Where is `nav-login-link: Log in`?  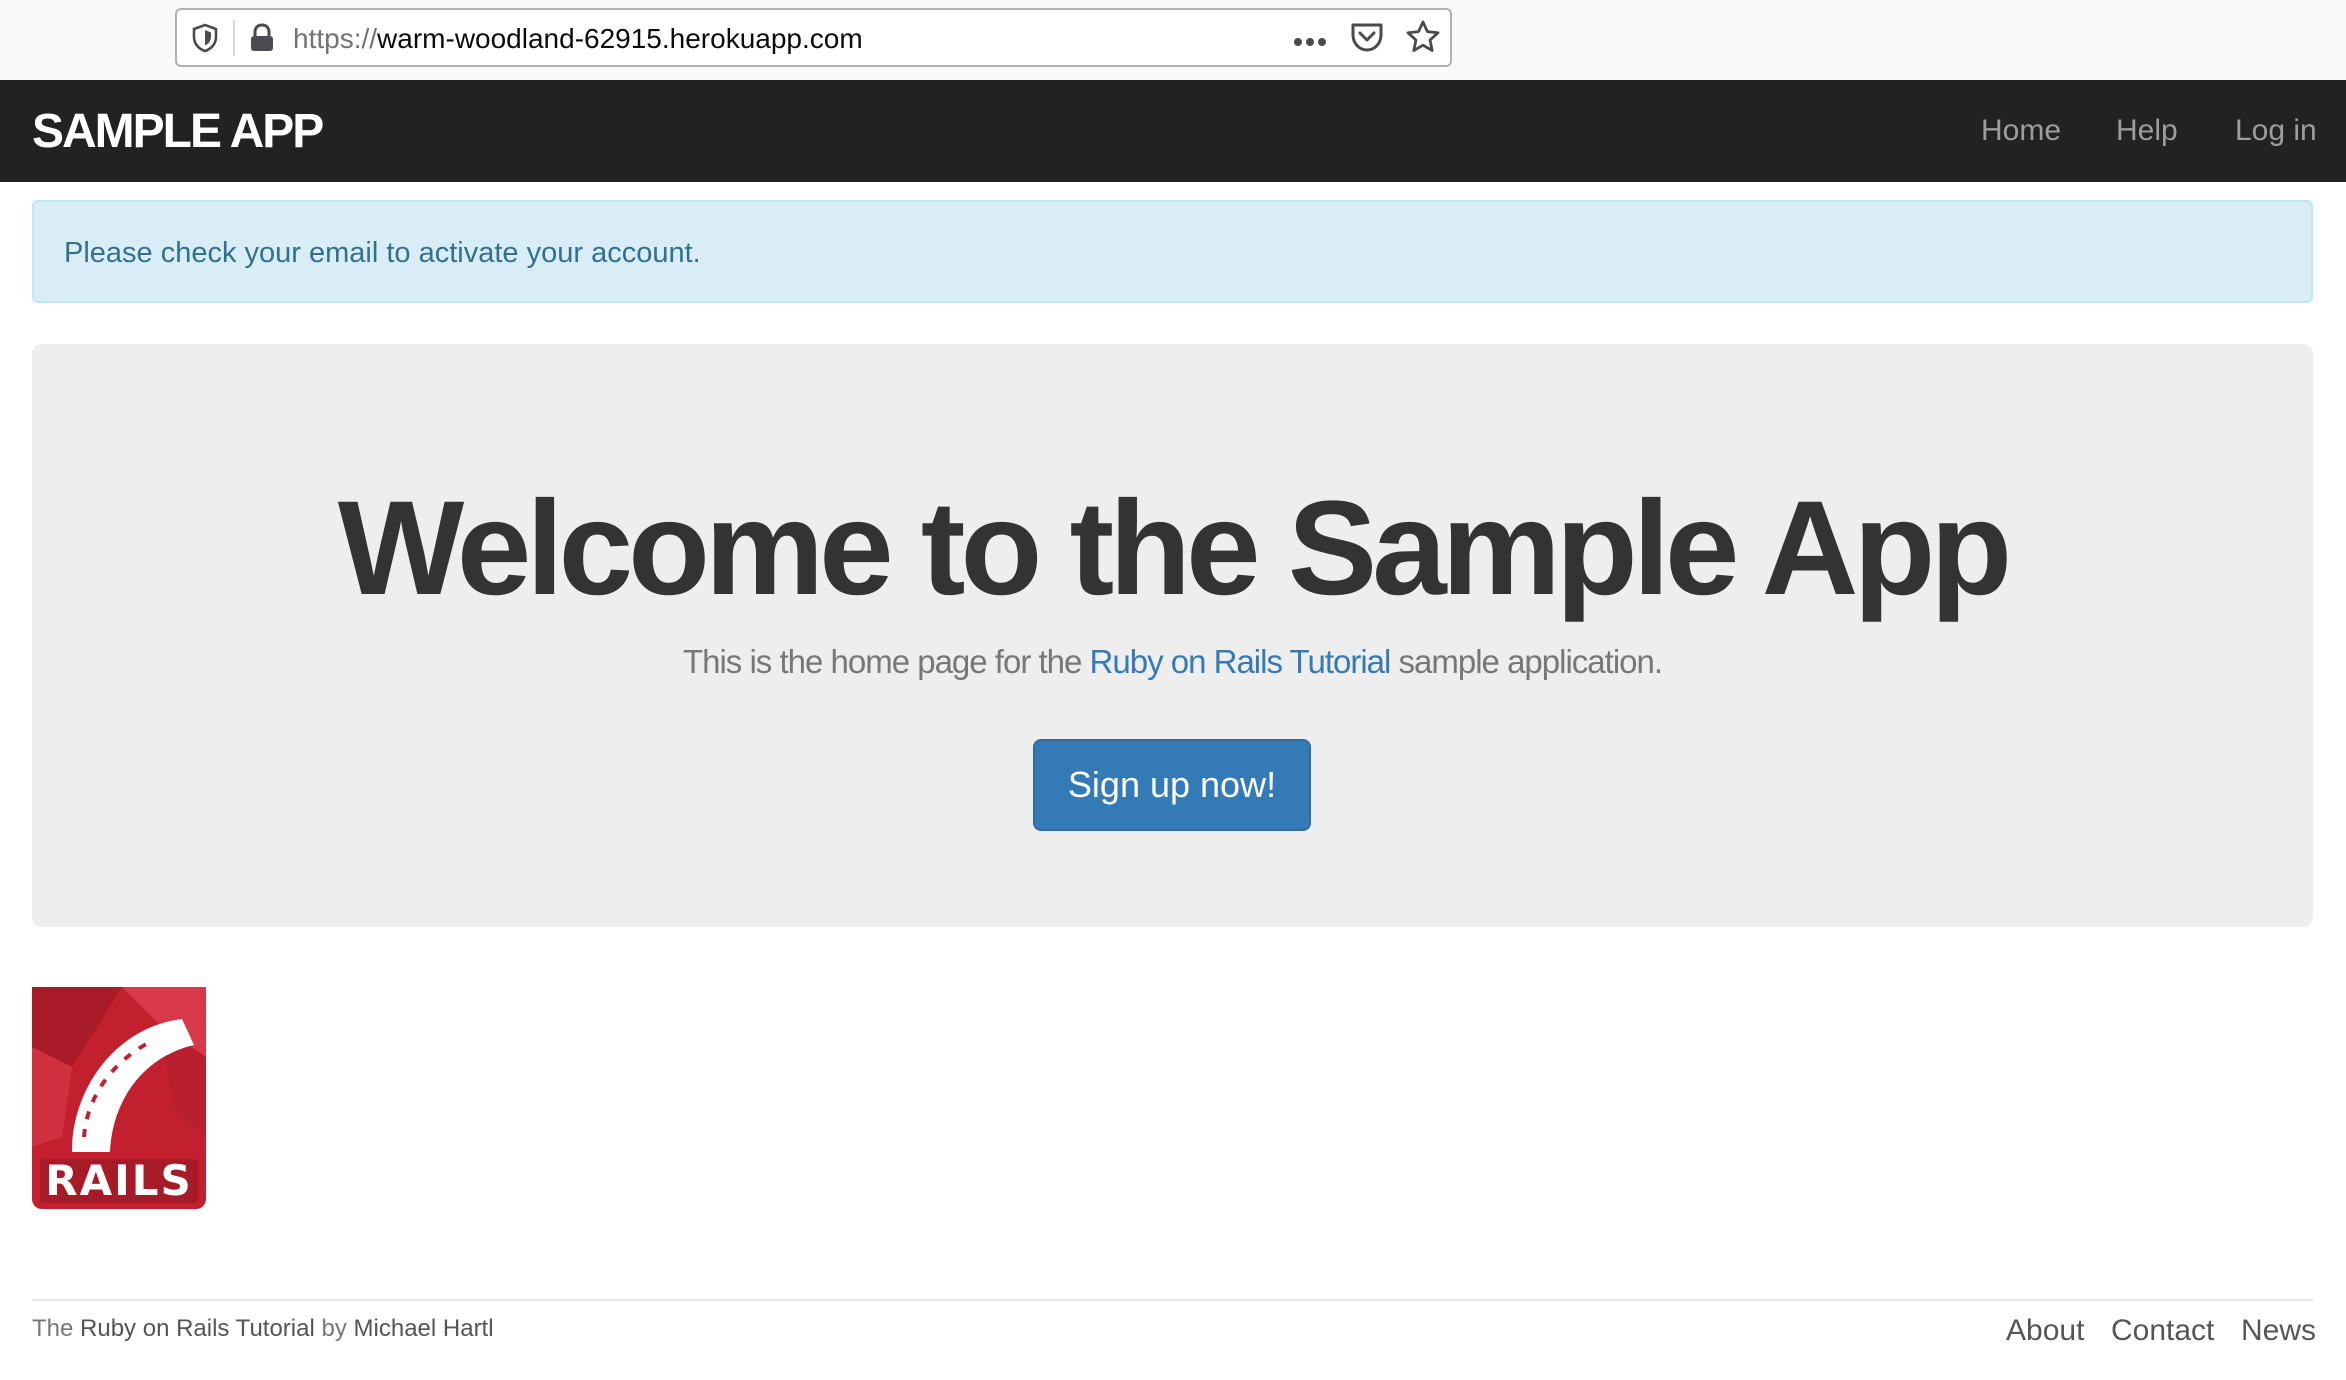
nav-login-link: Log in is located at coordinates (2276, 131).